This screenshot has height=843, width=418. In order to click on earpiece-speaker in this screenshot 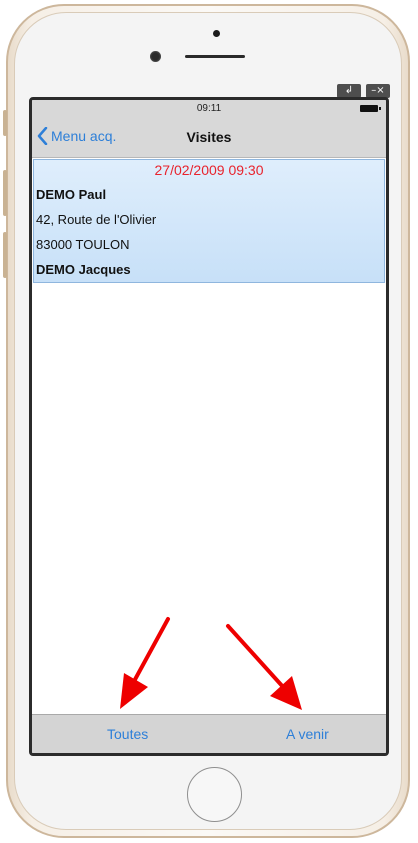, I will do `click(215, 56)`.